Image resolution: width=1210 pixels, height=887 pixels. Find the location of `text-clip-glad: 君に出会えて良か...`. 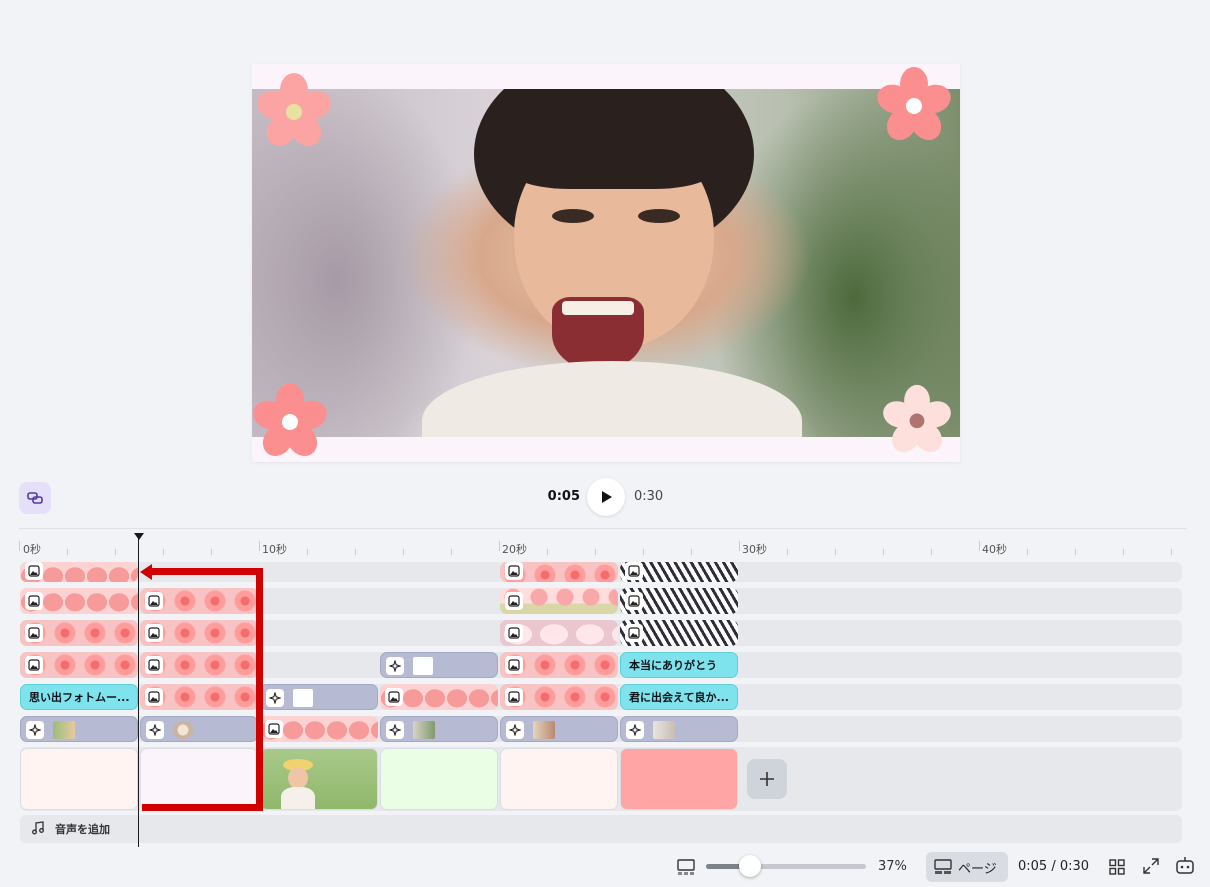

text-clip-glad: 君に出会えて良か... is located at coordinates (679, 697).